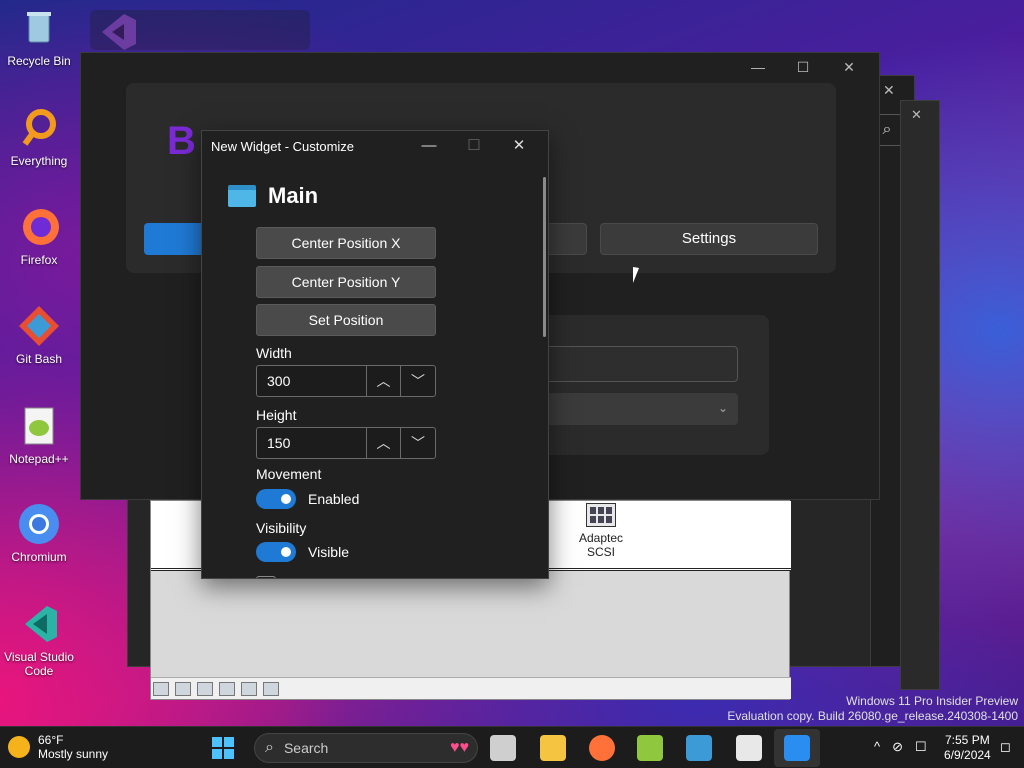 The image size is (1024, 768). I want to click on watermark-line: Windows 11 Pro Insider Preview, so click(932, 701).